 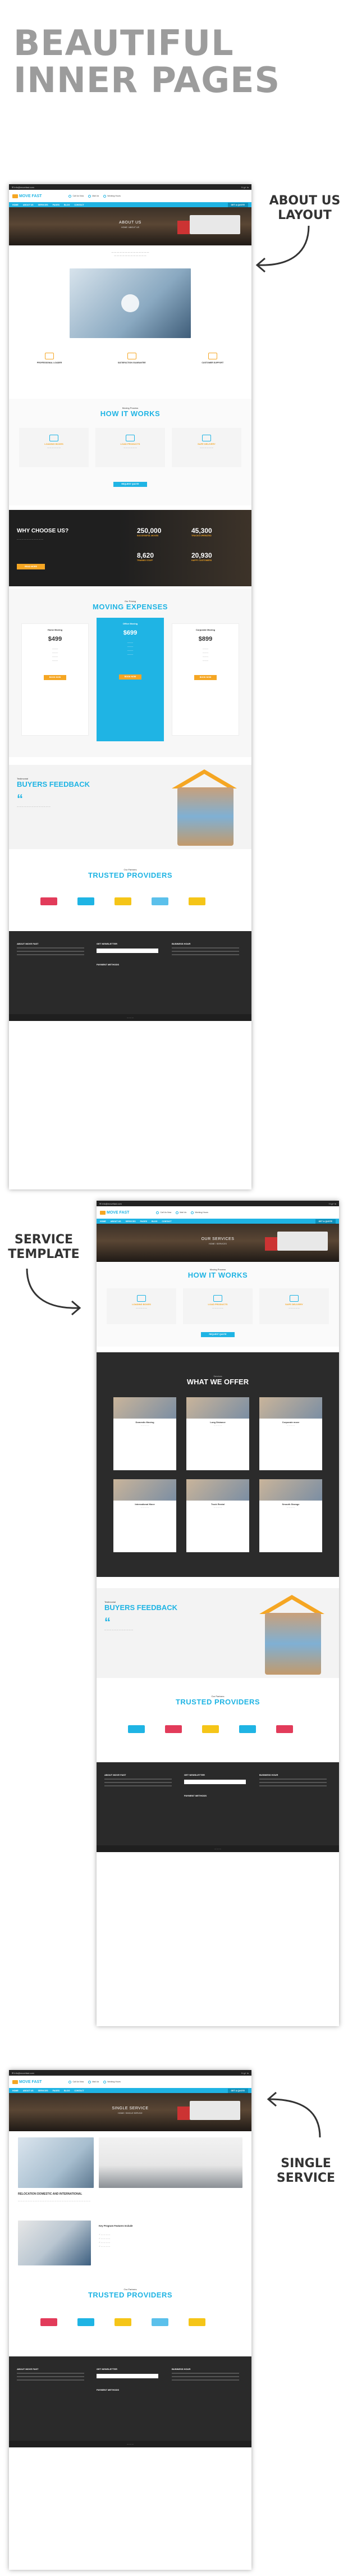 What do you see at coordinates (53, 438) in the screenshot?
I see `boxes-icon` at bounding box center [53, 438].